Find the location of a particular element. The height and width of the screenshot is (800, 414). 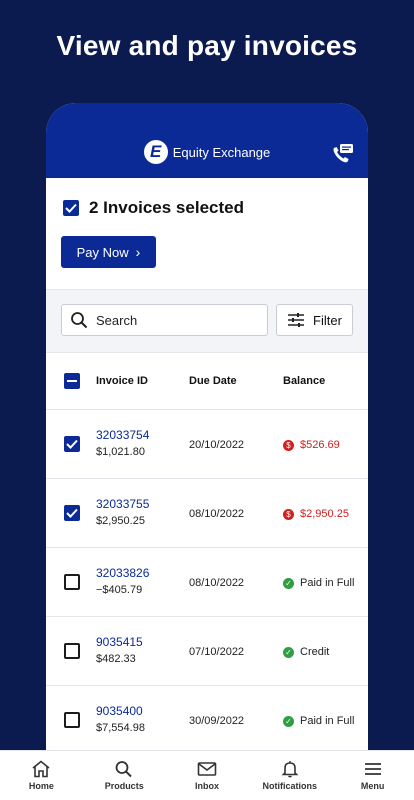

invoice-id-link: 32033755 is located at coordinates (122, 504).